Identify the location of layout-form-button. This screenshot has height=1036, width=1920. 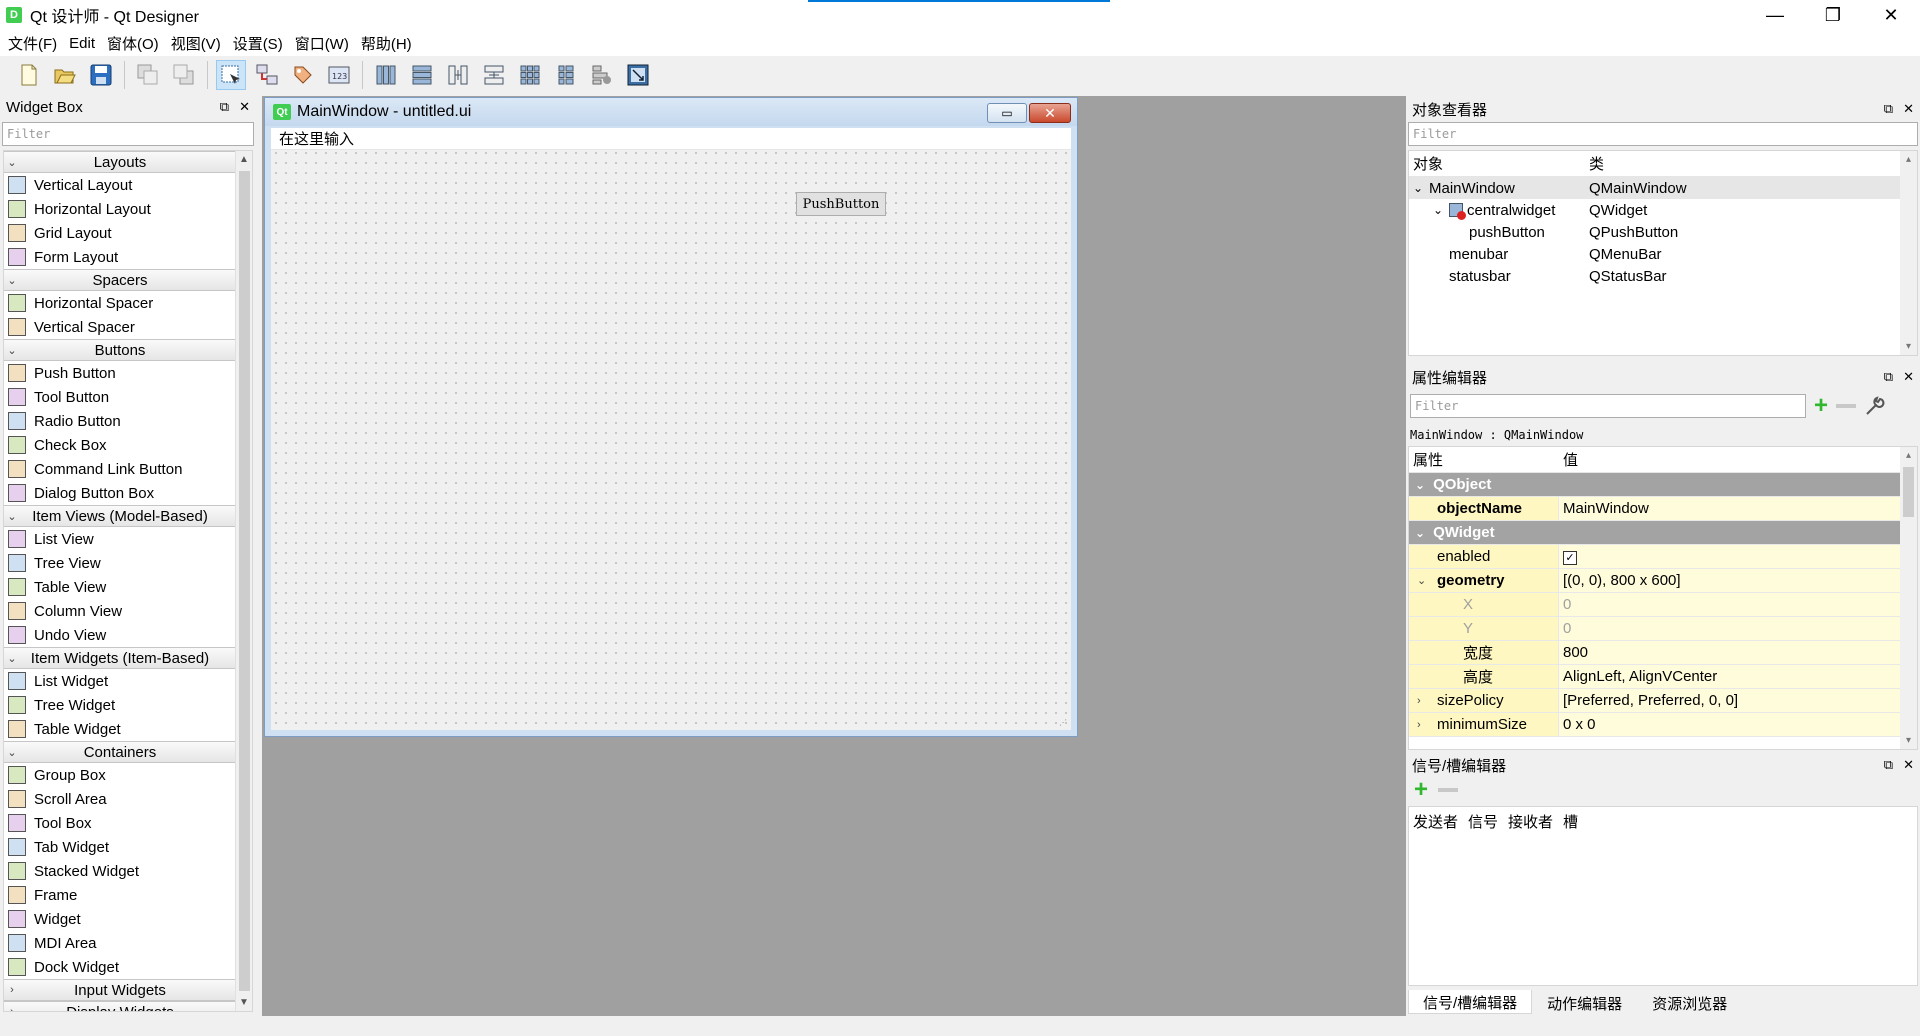
(566, 75).